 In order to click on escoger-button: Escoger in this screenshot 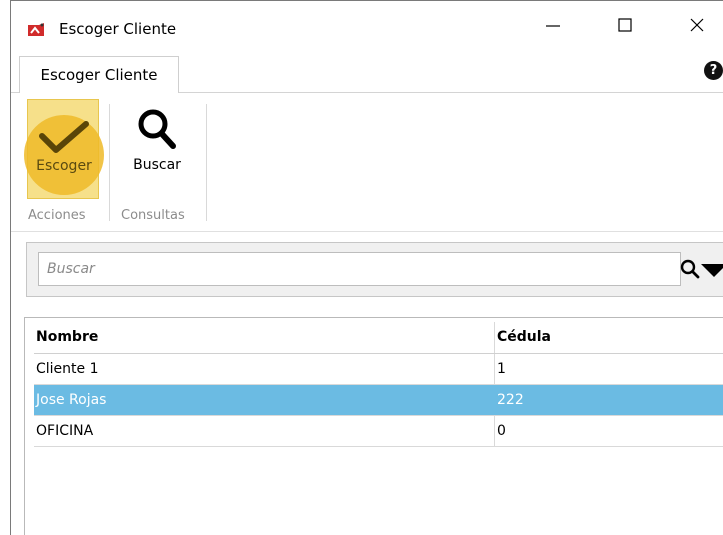, I will do `click(64, 149)`.